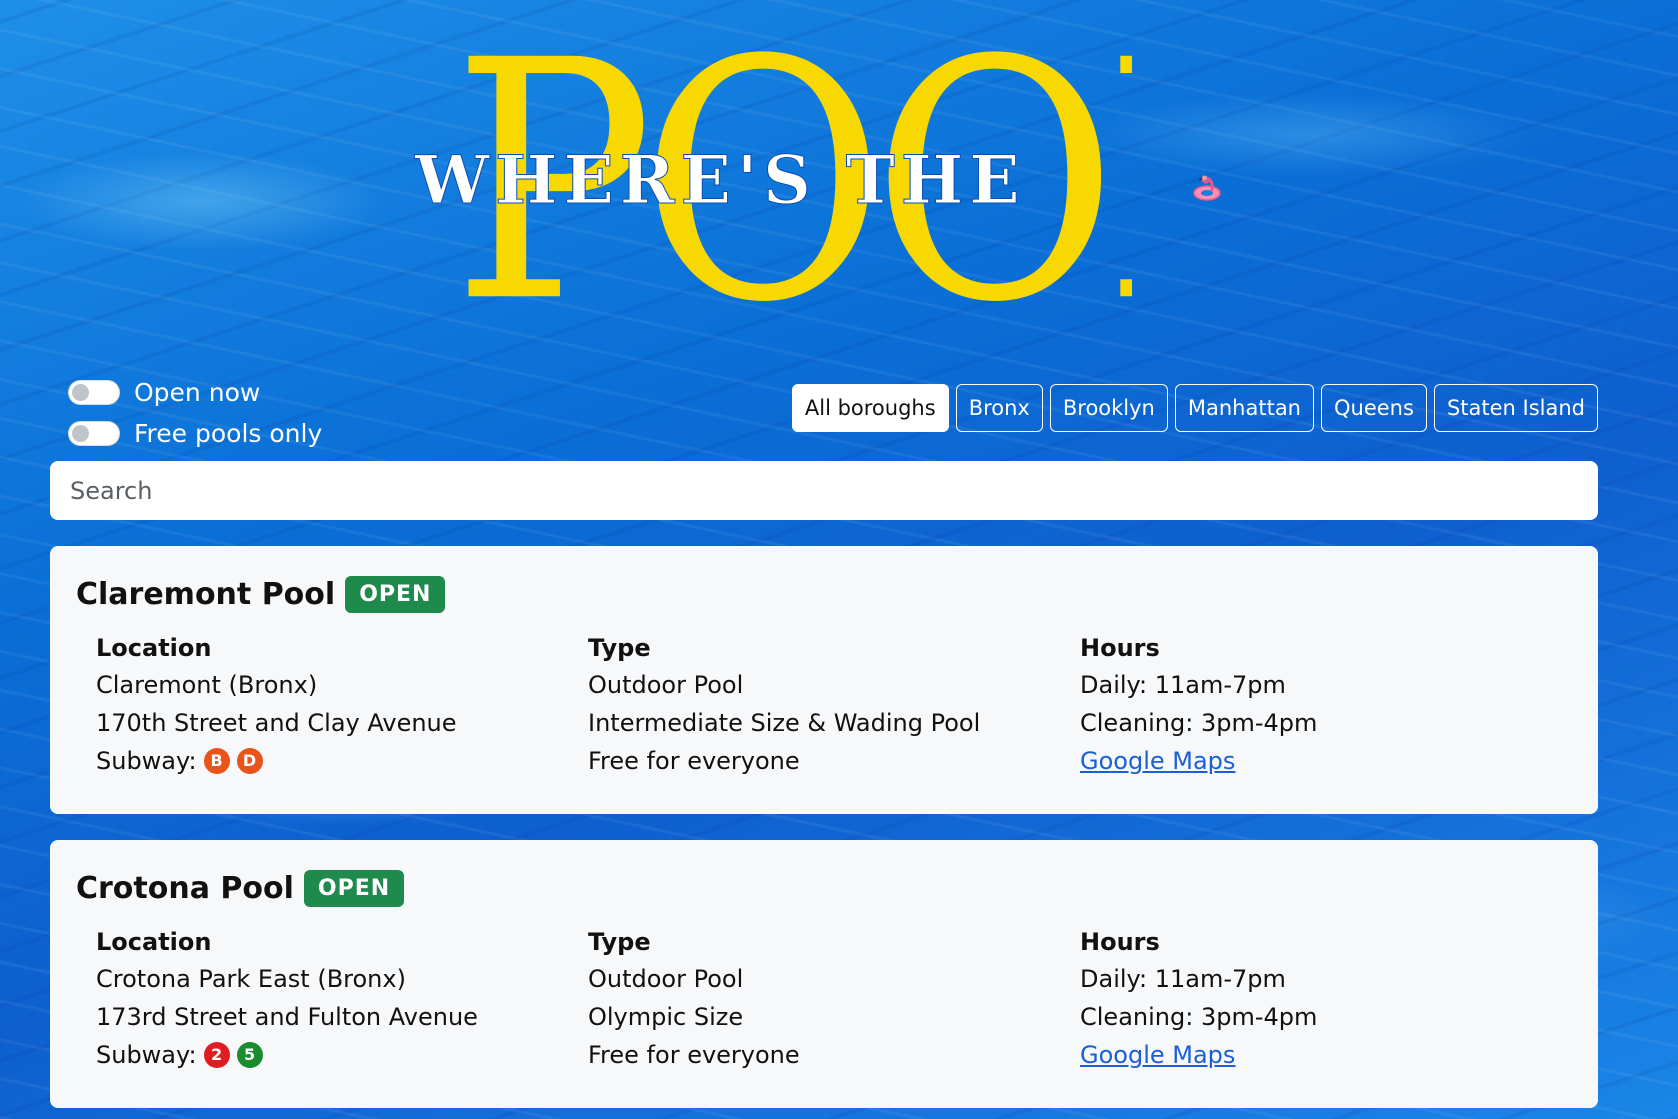 The height and width of the screenshot is (1119, 1678). Describe the element at coordinates (228, 433) in the screenshot. I see `free-pools-label: Free pools only` at that location.